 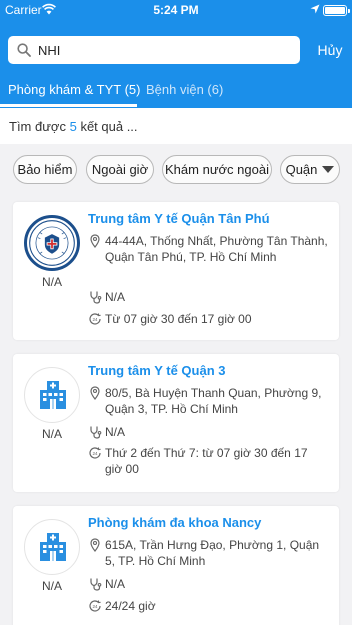 What do you see at coordinates (208, 522) in the screenshot?
I see `facility-name: Phòng khám đa khoa Nancy` at bounding box center [208, 522].